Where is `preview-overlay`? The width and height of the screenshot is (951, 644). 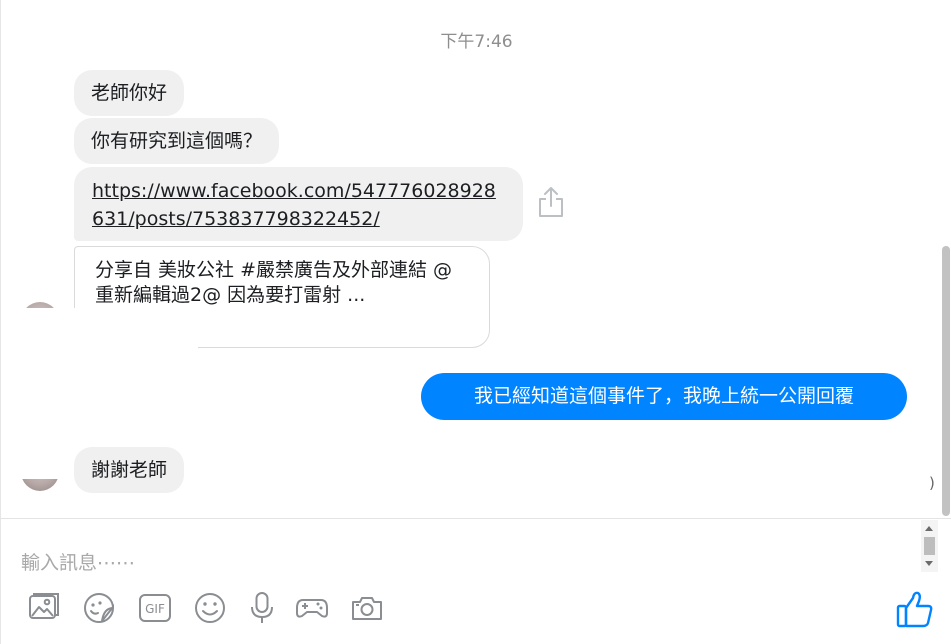
preview-overlay is located at coordinates (108, 330).